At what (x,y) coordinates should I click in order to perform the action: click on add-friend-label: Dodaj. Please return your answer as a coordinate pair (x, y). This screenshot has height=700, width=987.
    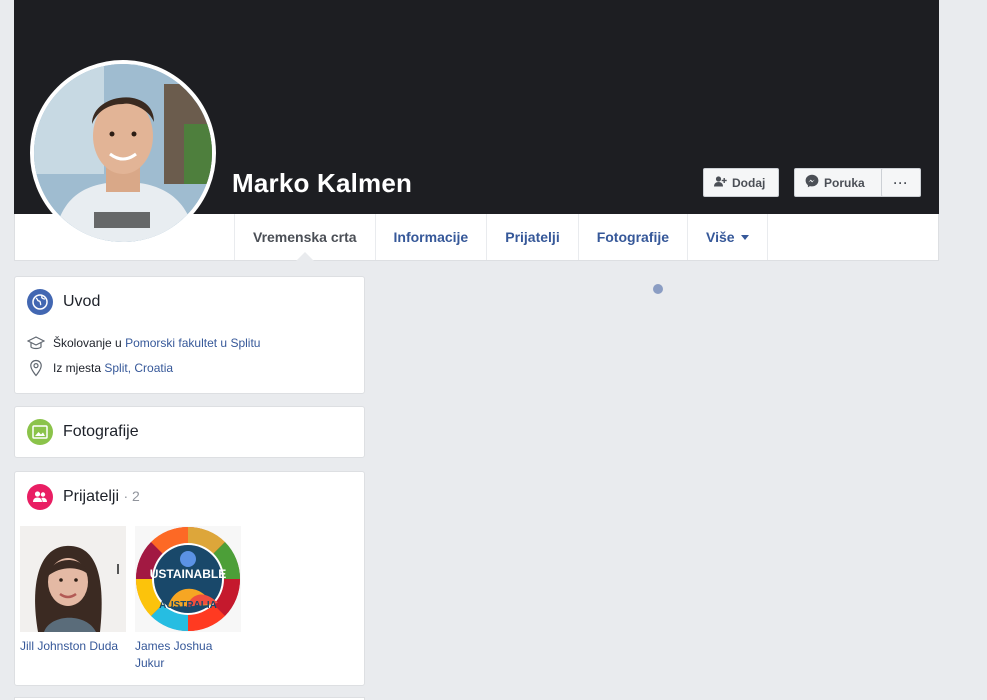
    Looking at the image, I should click on (749, 182).